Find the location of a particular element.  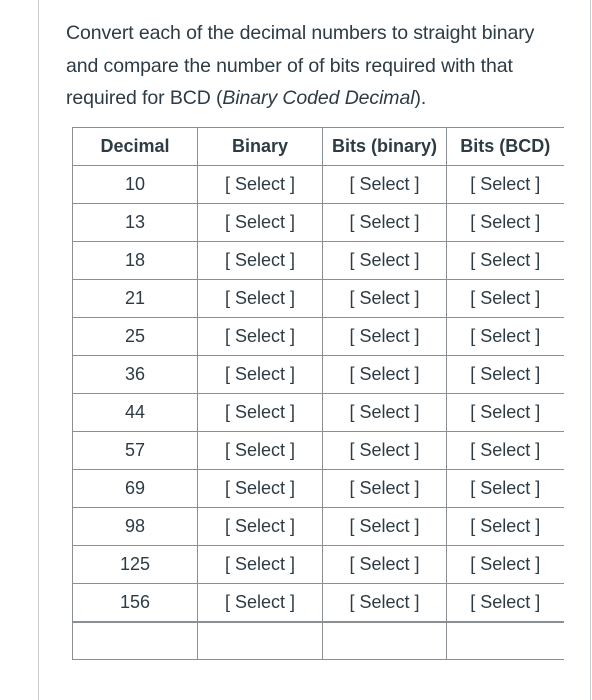

content-frame-left-border is located at coordinates (38, 350).